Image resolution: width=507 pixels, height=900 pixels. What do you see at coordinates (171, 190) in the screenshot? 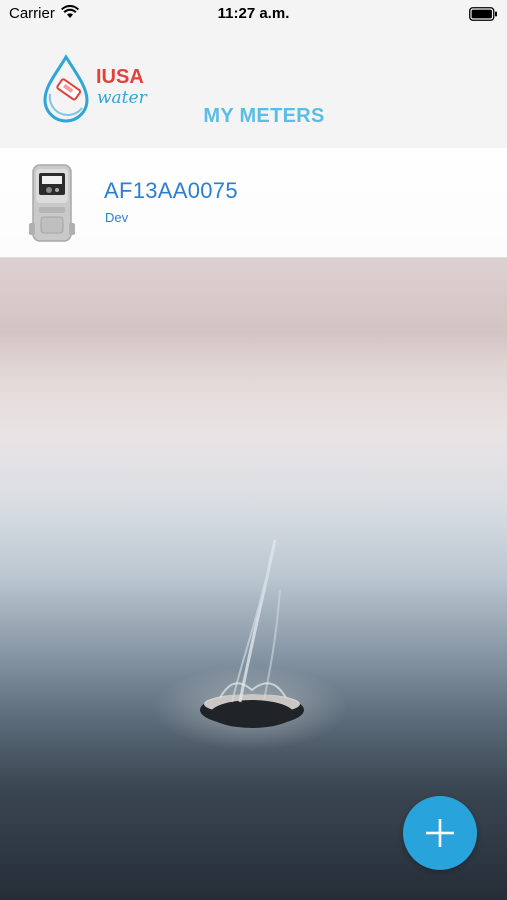
I see `meter-id: AF13AA0075` at bounding box center [171, 190].